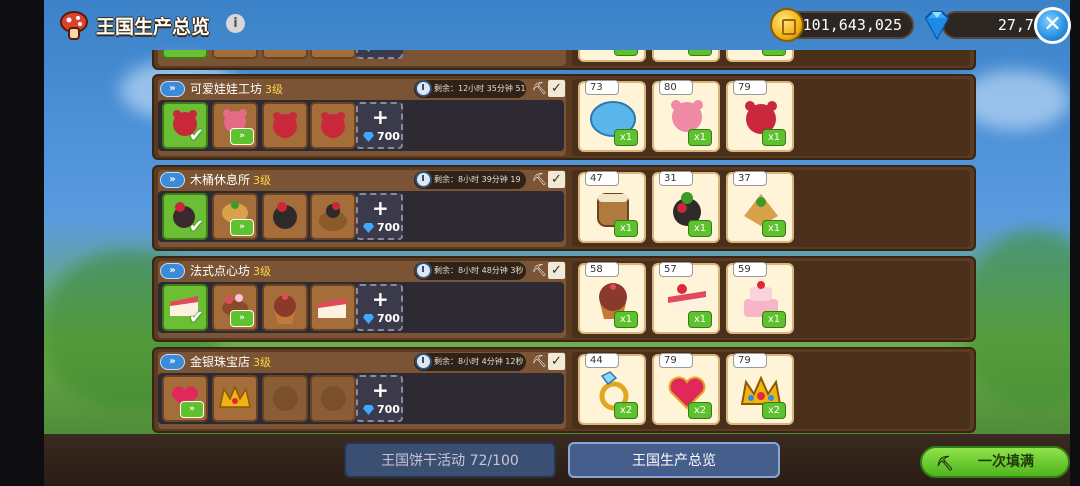 The image size is (1080, 486). I want to click on stock-item-gold-crown: 79 x2, so click(760, 389).